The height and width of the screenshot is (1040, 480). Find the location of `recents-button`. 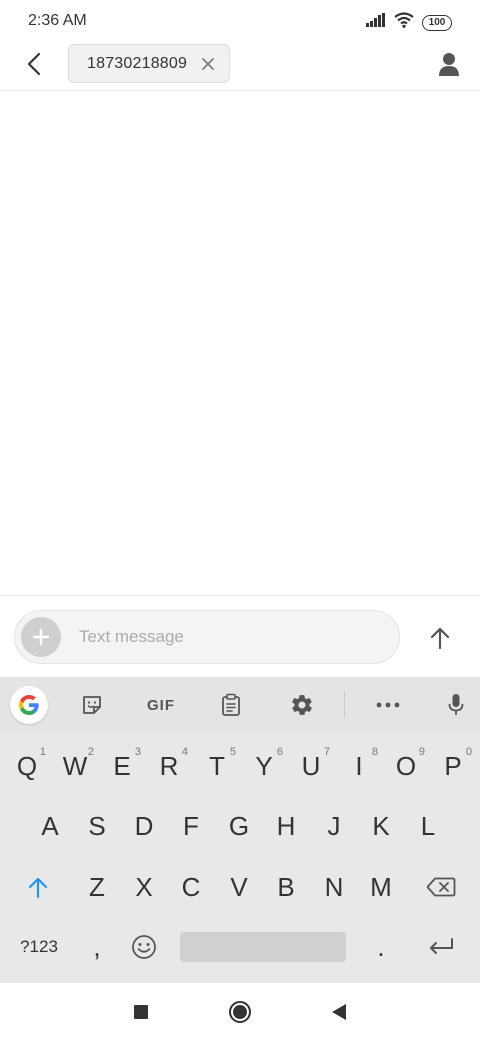

recents-button is located at coordinates (141, 1012).